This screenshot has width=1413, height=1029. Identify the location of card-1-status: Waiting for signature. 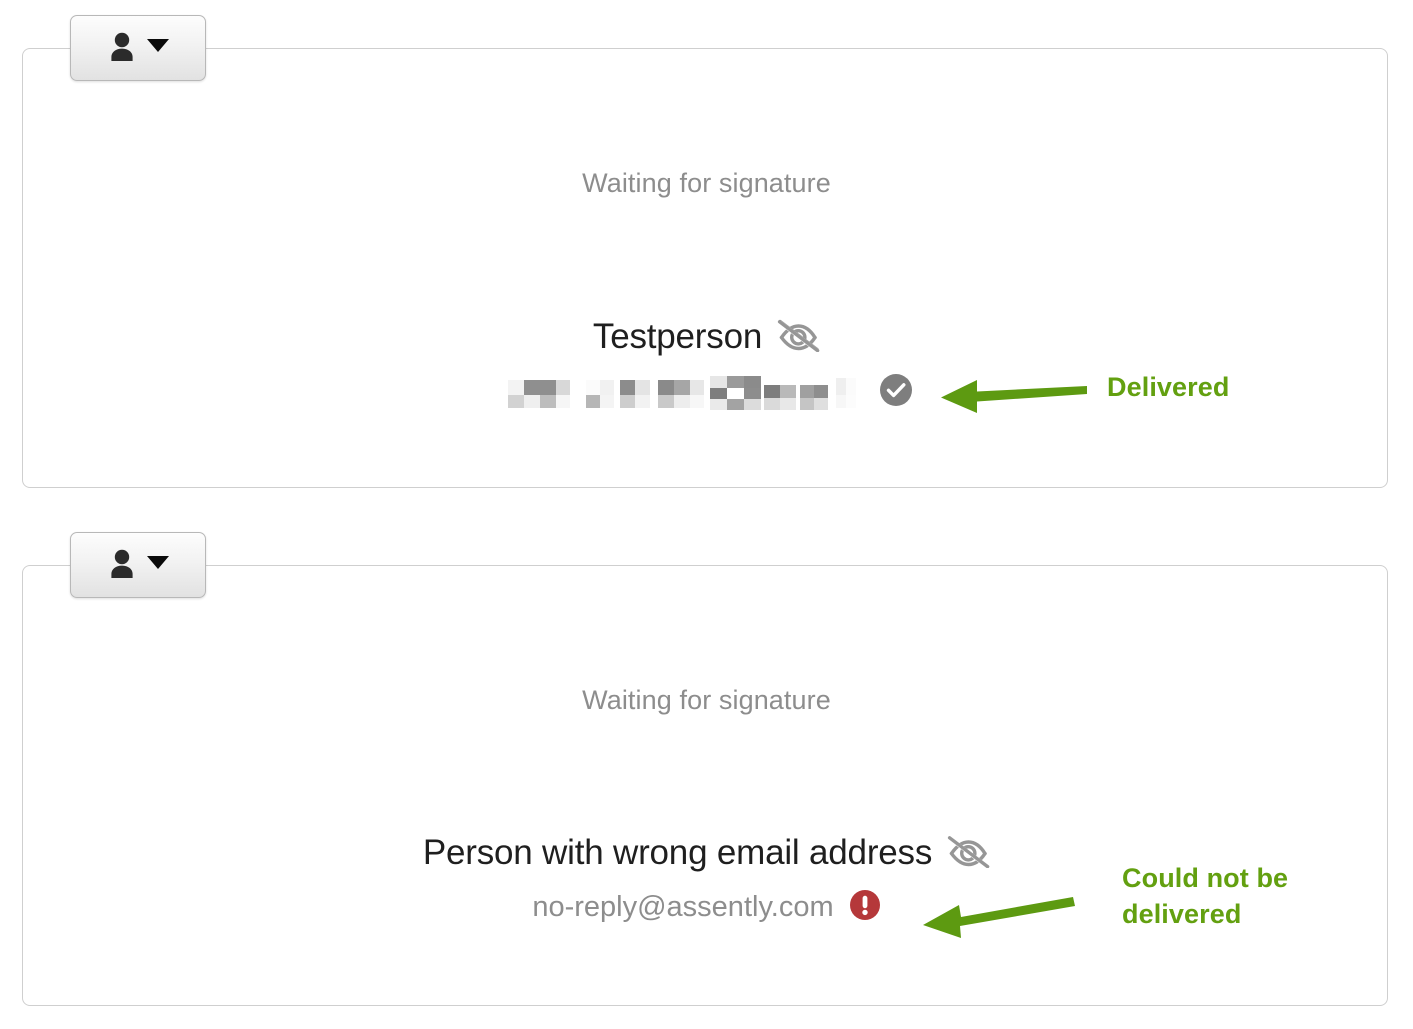
(706, 183).